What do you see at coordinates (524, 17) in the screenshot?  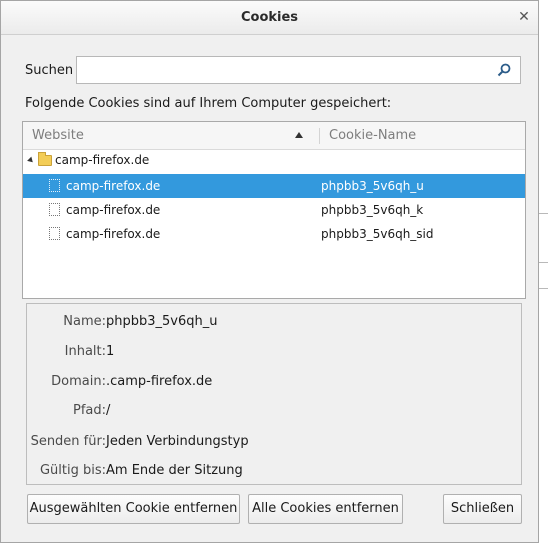 I see `close-icon: ✕` at bounding box center [524, 17].